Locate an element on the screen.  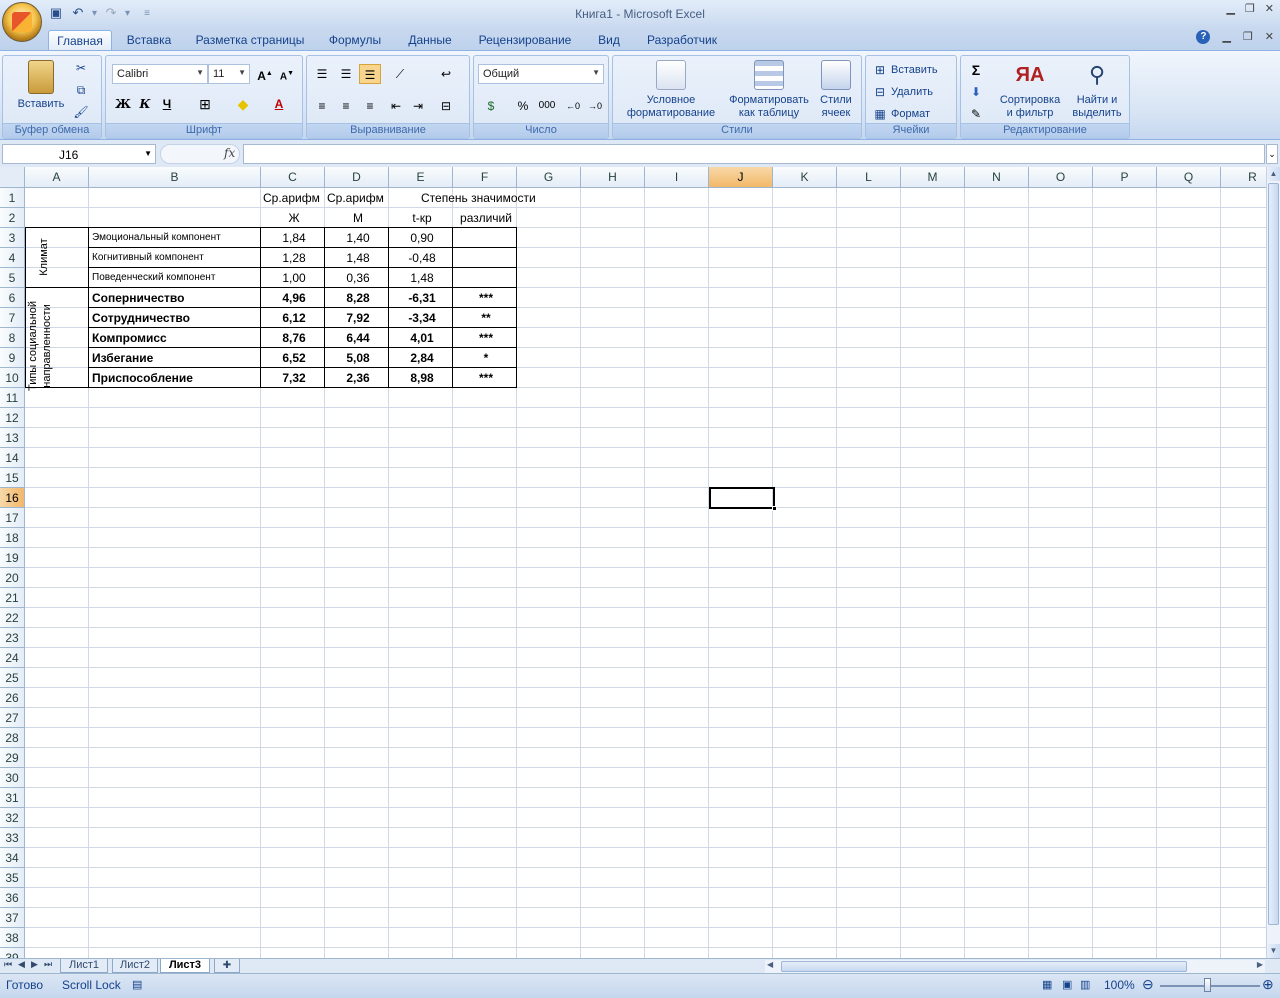
tab-formulas: Формулы is located at coordinates (355, 40).